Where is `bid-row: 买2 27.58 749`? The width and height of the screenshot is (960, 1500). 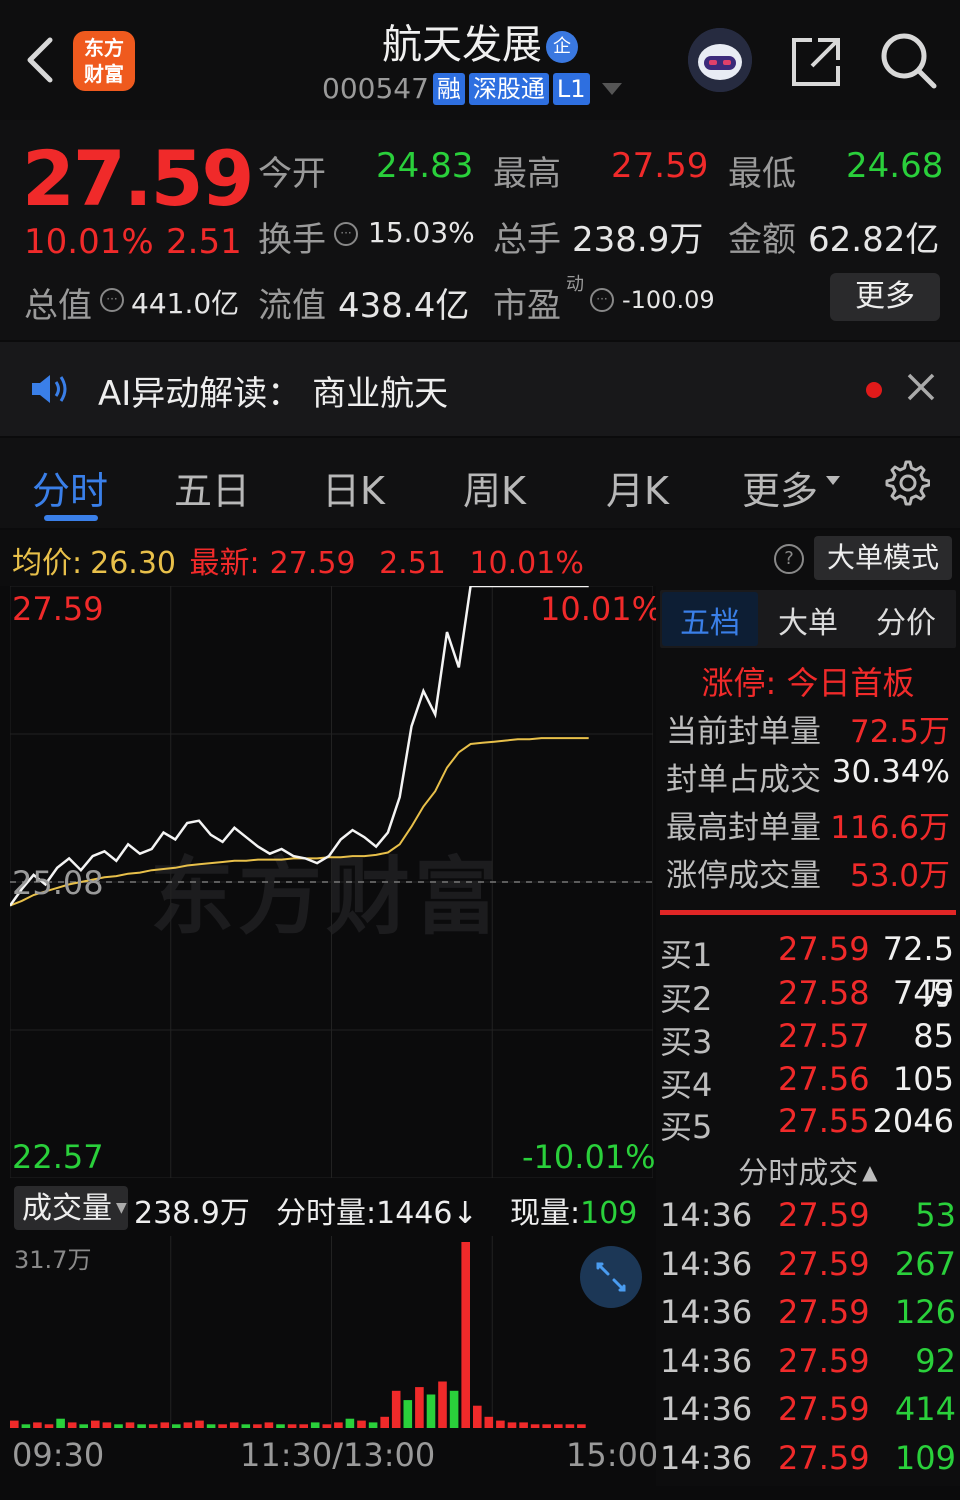
bid-row: 买2 27.58 749 is located at coordinates (807, 997).